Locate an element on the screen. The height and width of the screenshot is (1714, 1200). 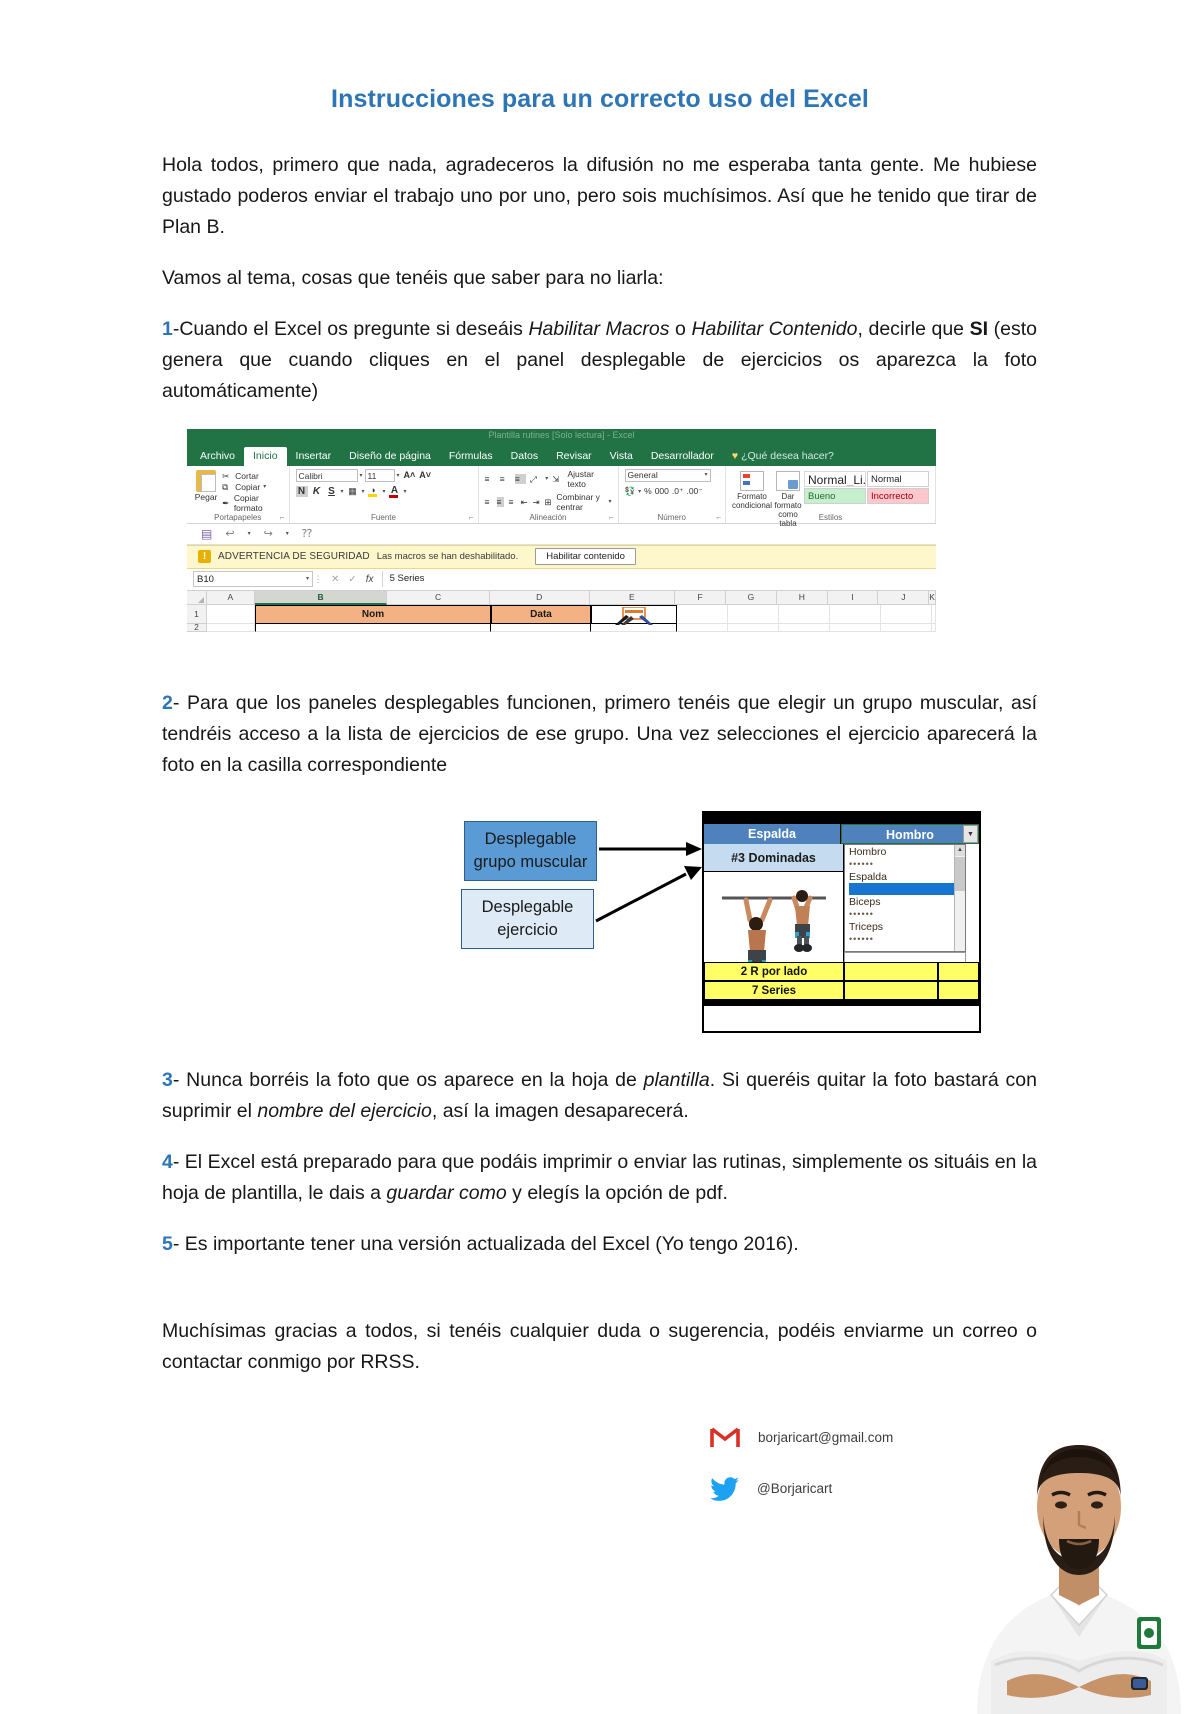
orientation-chevron-icon: ▾ is located at coordinates (546, 478).